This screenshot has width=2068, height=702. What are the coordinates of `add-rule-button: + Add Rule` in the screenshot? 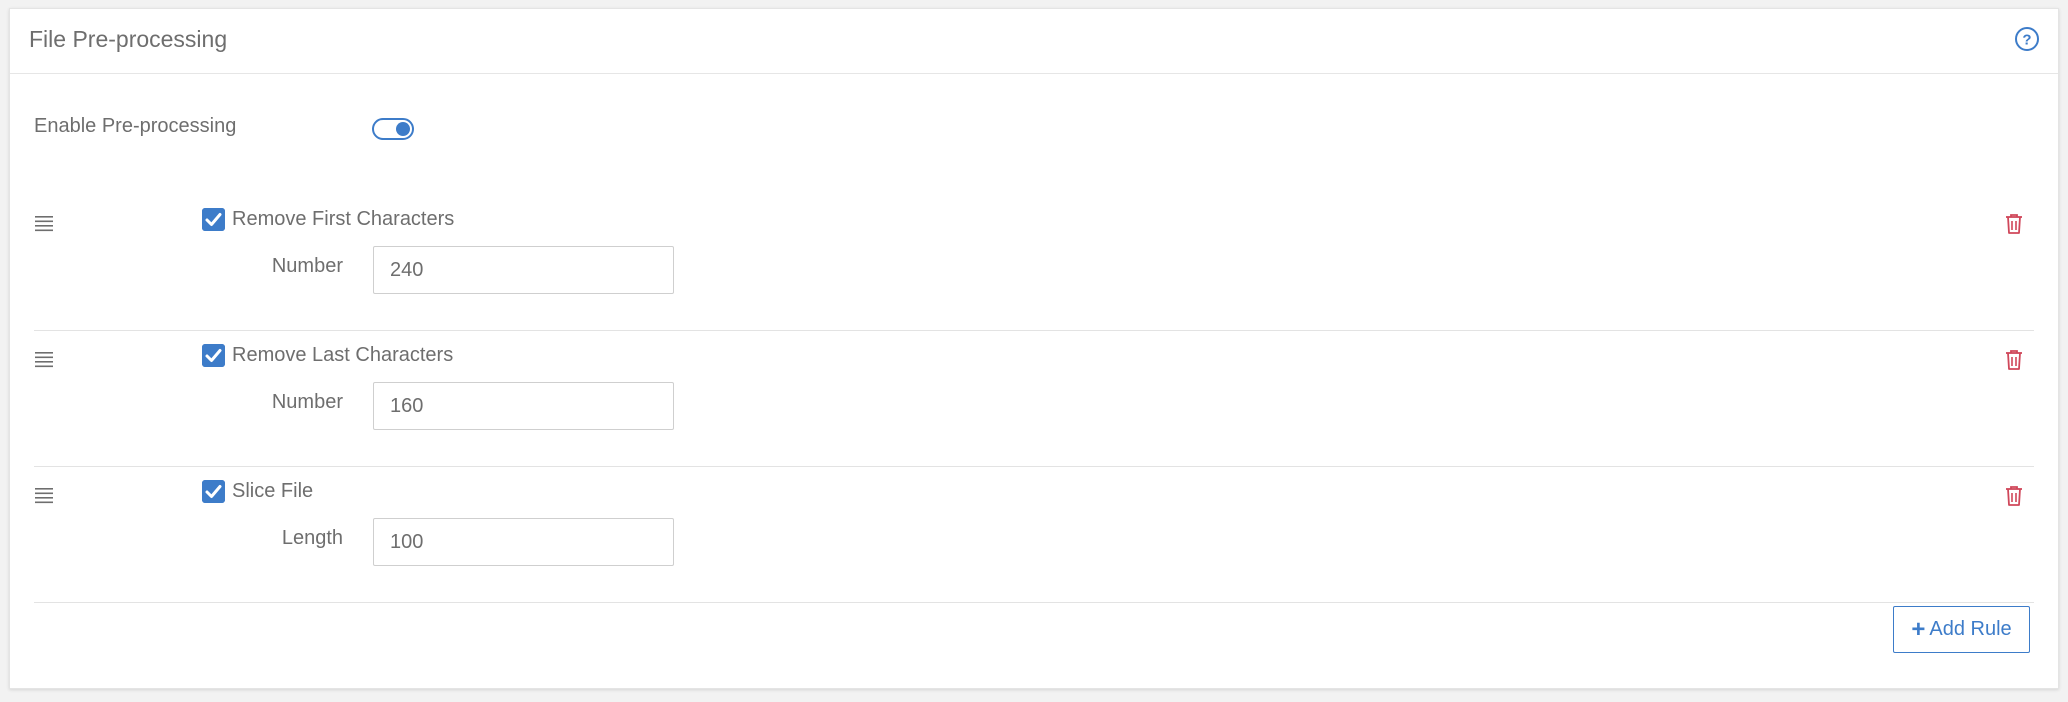 It's located at (1961, 629).